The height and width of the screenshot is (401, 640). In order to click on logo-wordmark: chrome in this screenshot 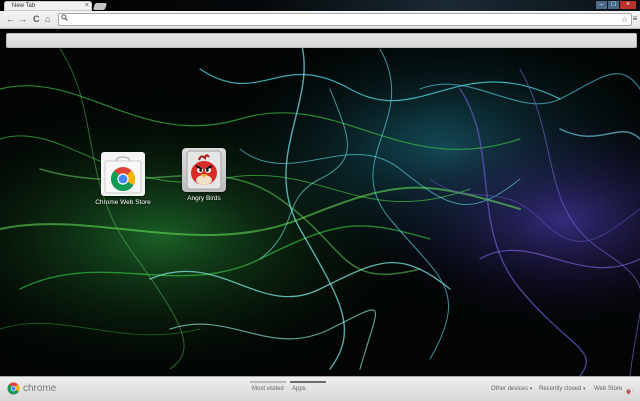, I will do `click(40, 388)`.